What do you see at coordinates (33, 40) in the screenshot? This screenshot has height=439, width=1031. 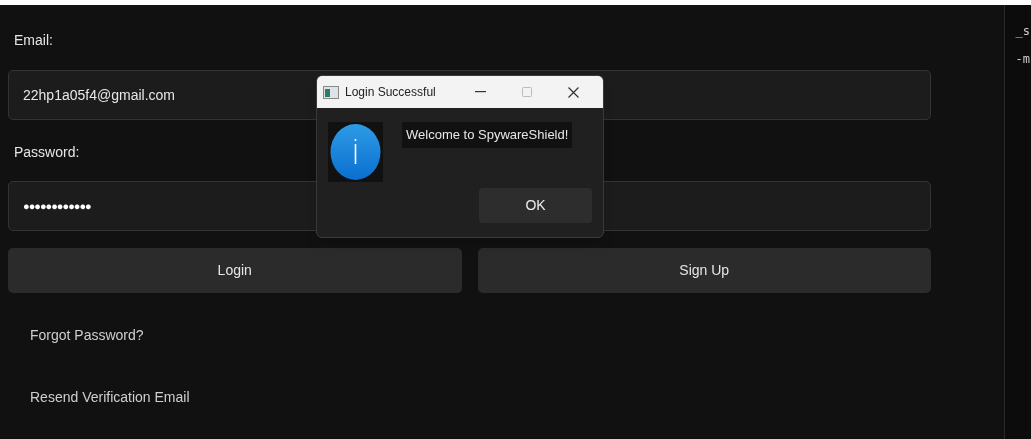 I see `email-label: Email:` at bounding box center [33, 40].